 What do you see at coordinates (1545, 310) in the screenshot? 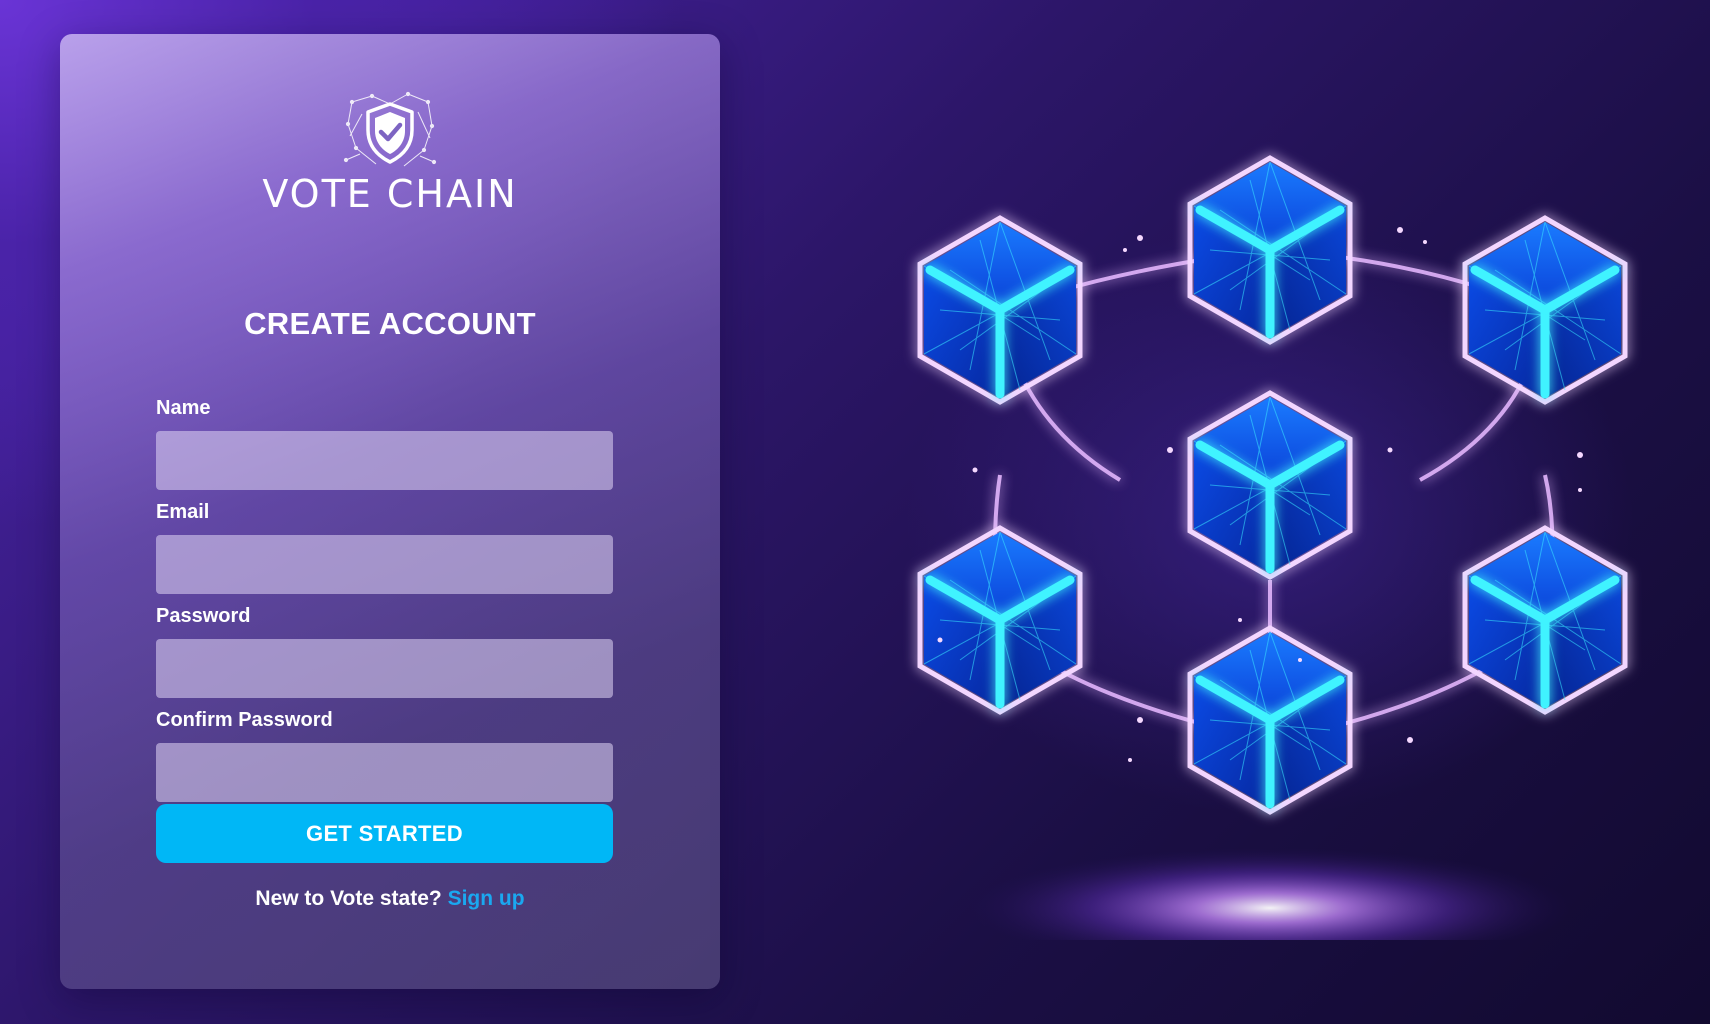
I see `cube-top-right` at bounding box center [1545, 310].